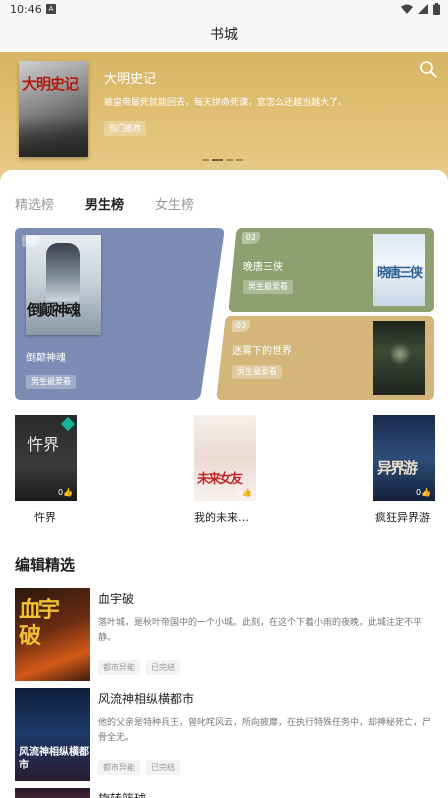  I want to click on featured-book-1: 忤界 0👍 忤界, so click(46, 469).